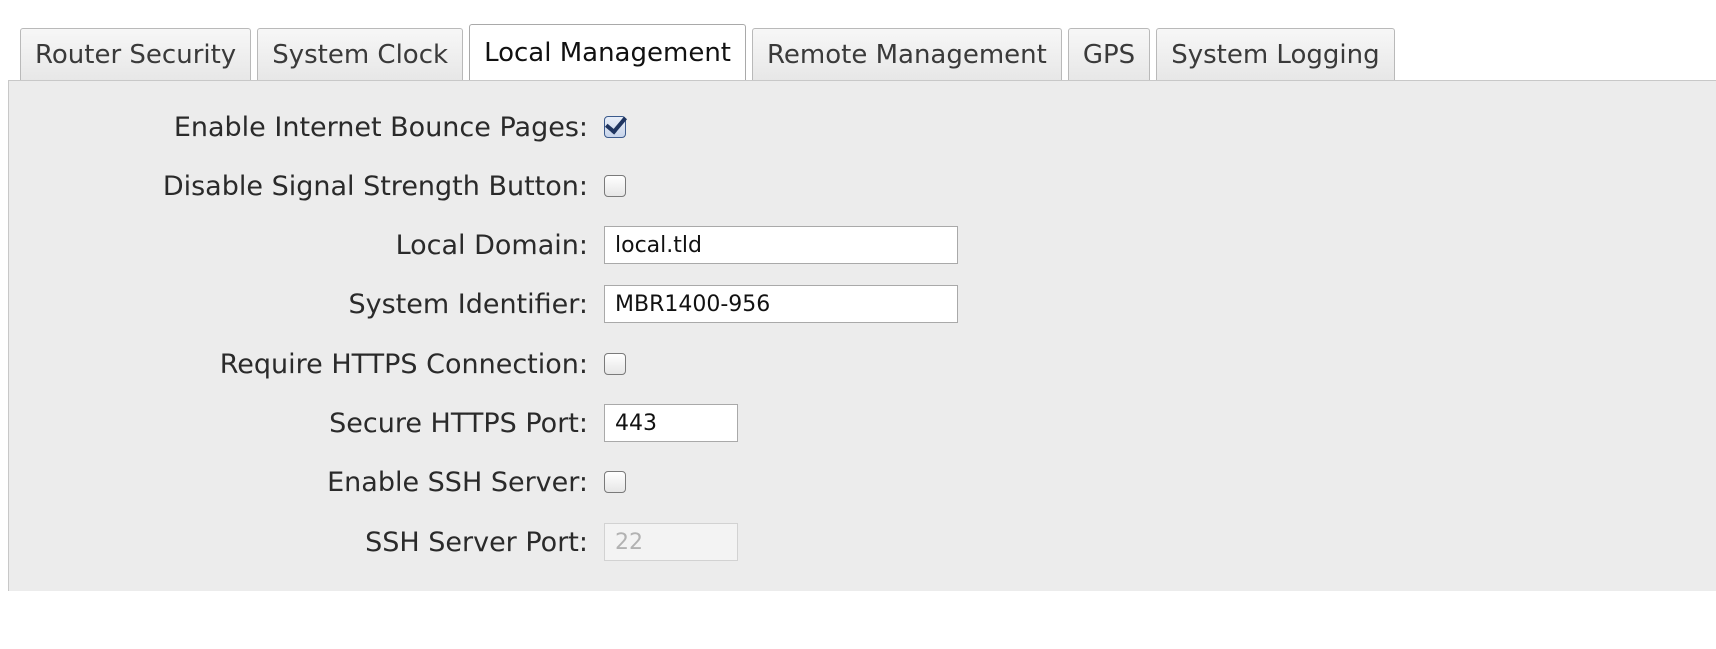 This screenshot has width=1716, height=649. What do you see at coordinates (476, 542) in the screenshot?
I see `ssh-port-label: SSH Server Port:` at bounding box center [476, 542].